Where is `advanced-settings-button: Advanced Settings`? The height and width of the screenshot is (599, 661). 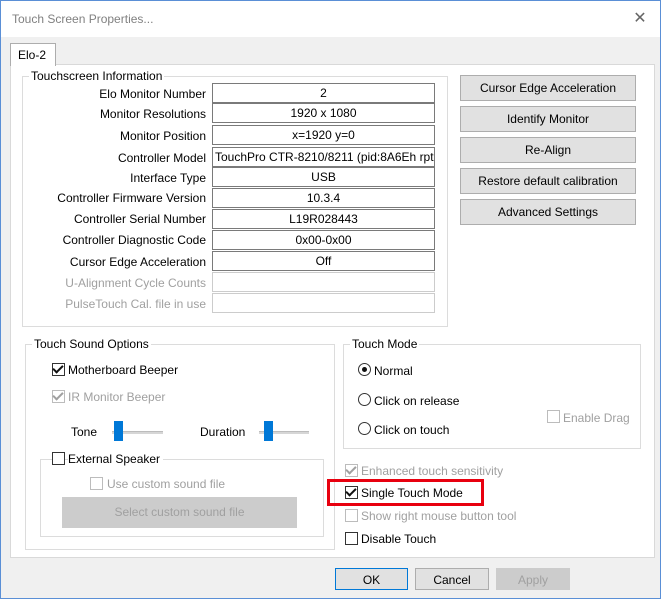
advanced-settings-button: Advanced Settings is located at coordinates (548, 212).